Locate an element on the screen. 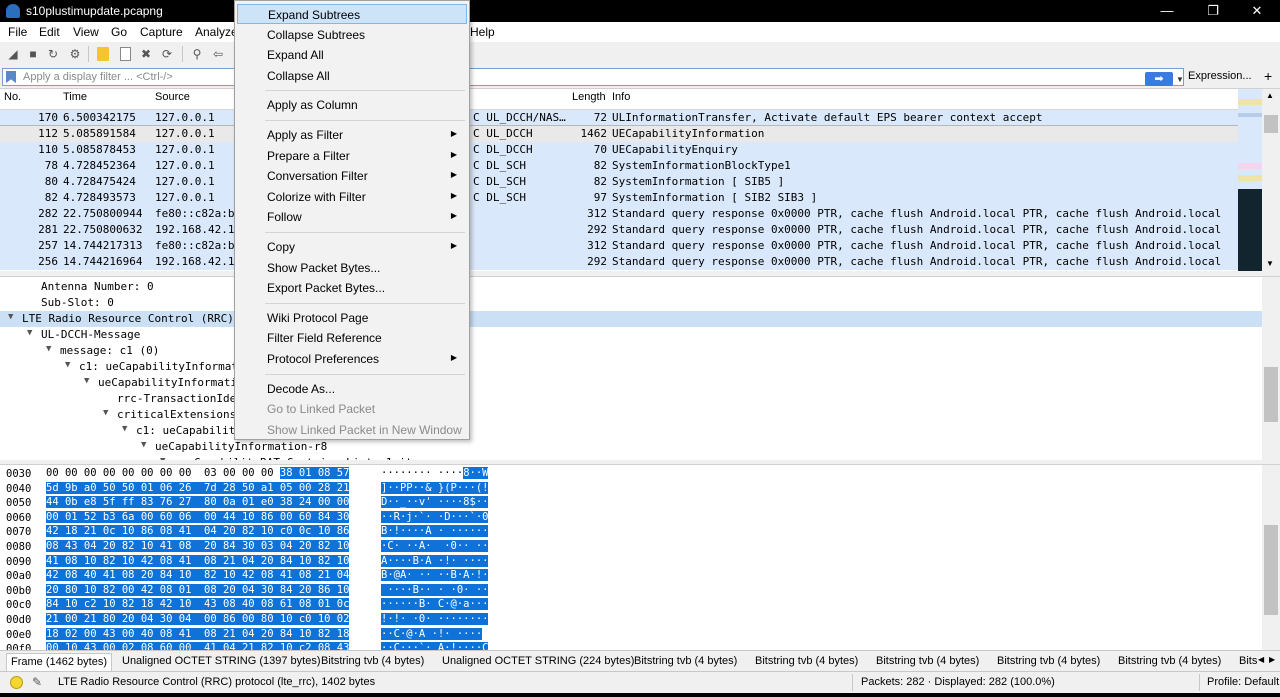 Image resolution: width=1280 pixels, height=697 pixels. menu-item-follow: Follow ▶ is located at coordinates (352, 217).